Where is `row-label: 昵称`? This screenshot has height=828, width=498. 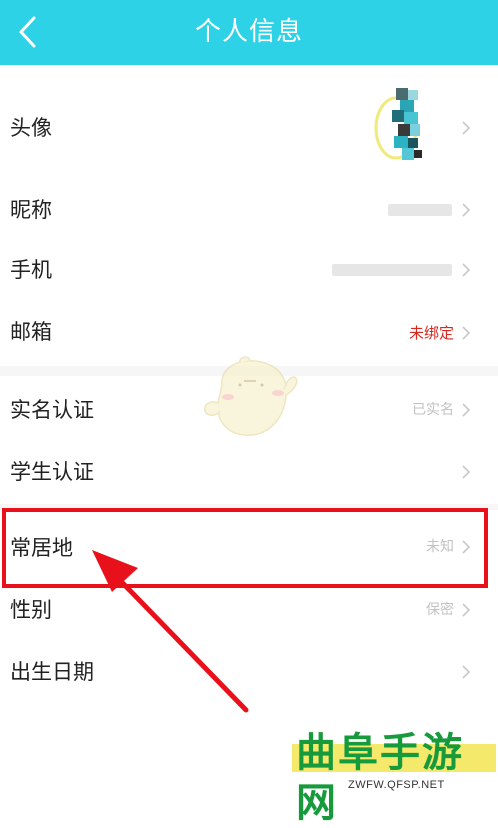
row-label: 昵称 is located at coordinates (31, 210).